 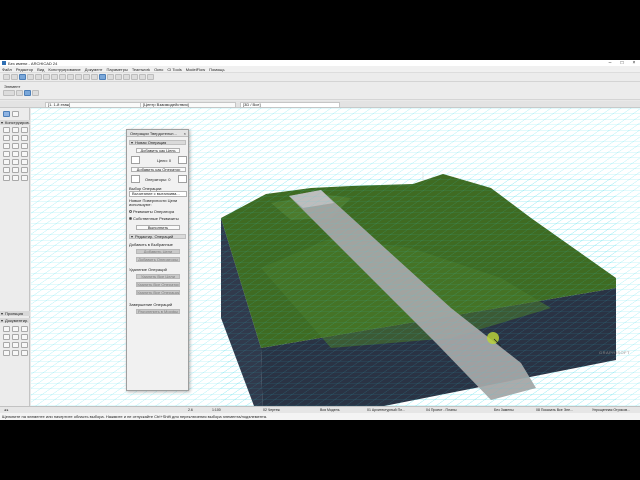 I want to click on text-tool-icon, so click(x=24, y=329).